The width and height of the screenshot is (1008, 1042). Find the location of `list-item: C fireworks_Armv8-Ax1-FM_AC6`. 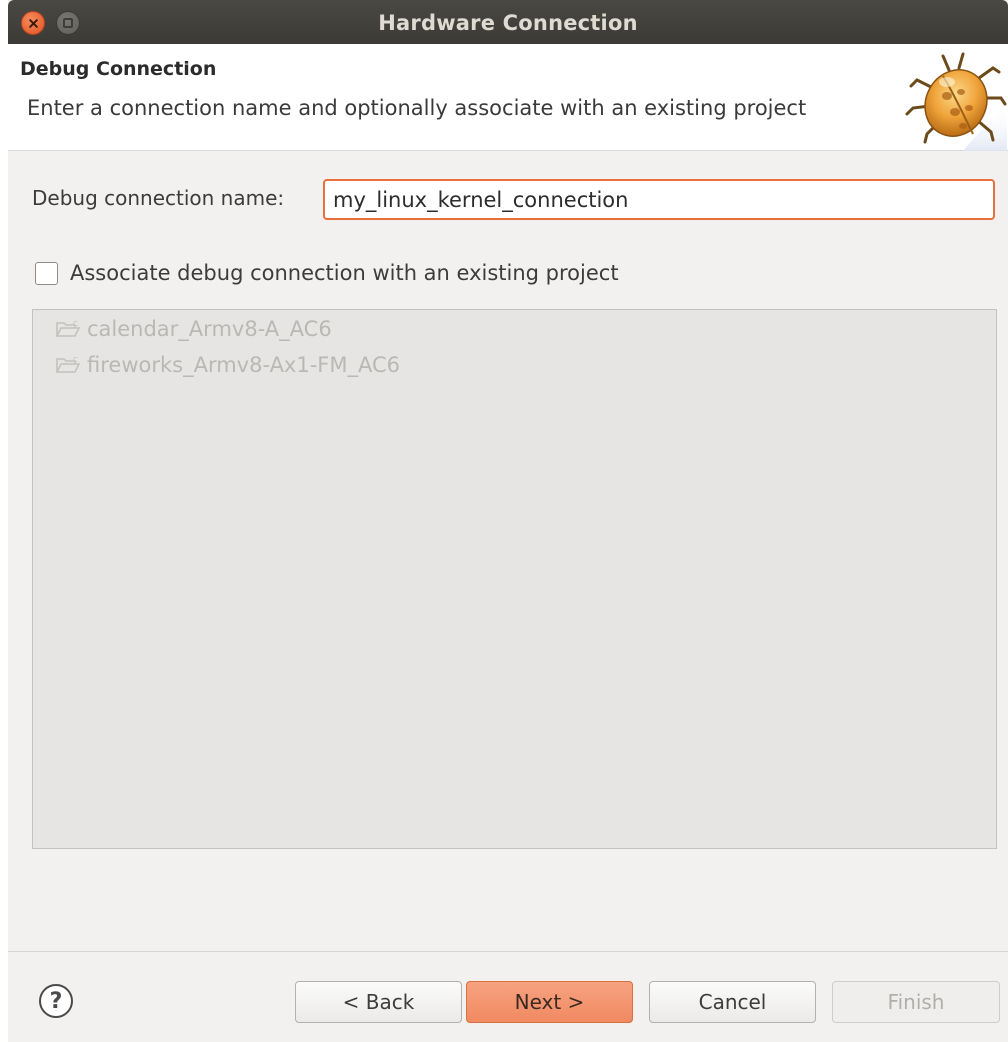

list-item: C fireworks_Armv8-Ax1-FM_AC6 is located at coordinates (227, 365).